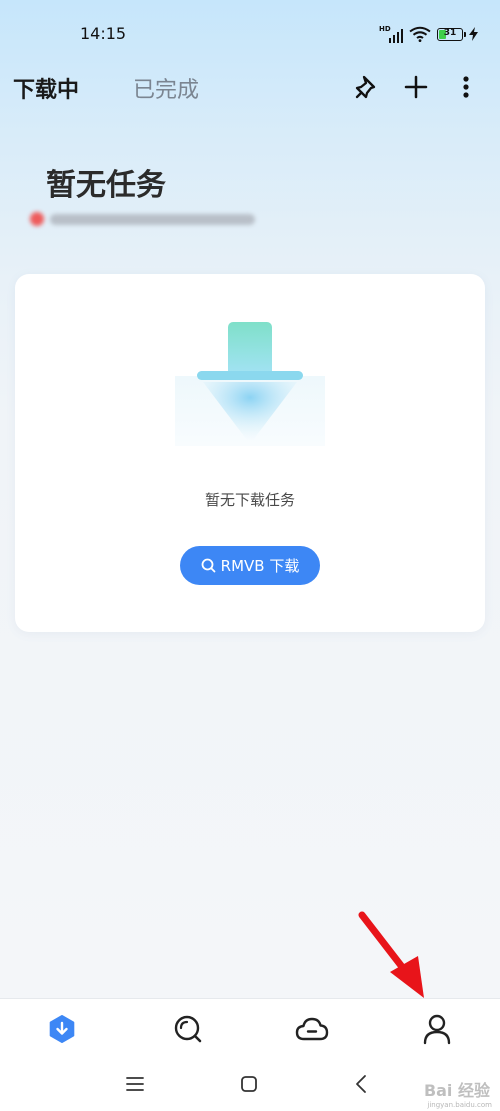 The width and height of the screenshot is (500, 1111). I want to click on menu-button, so click(135, 1084).